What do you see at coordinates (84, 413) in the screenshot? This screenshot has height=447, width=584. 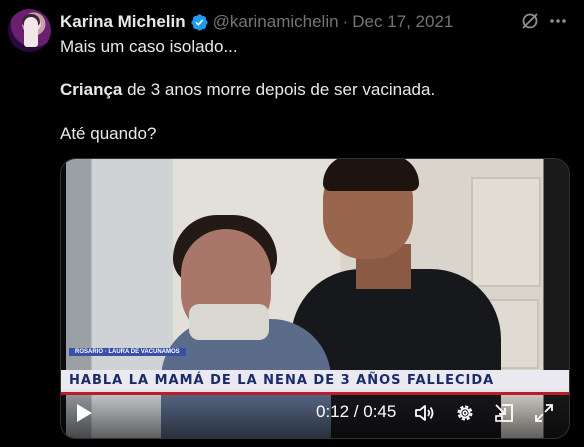 I see `play-icon` at bounding box center [84, 413].